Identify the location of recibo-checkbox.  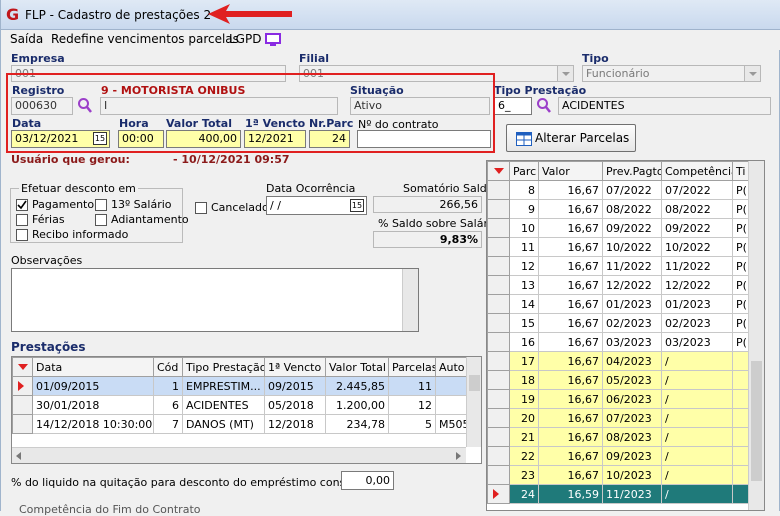
(22, 235).